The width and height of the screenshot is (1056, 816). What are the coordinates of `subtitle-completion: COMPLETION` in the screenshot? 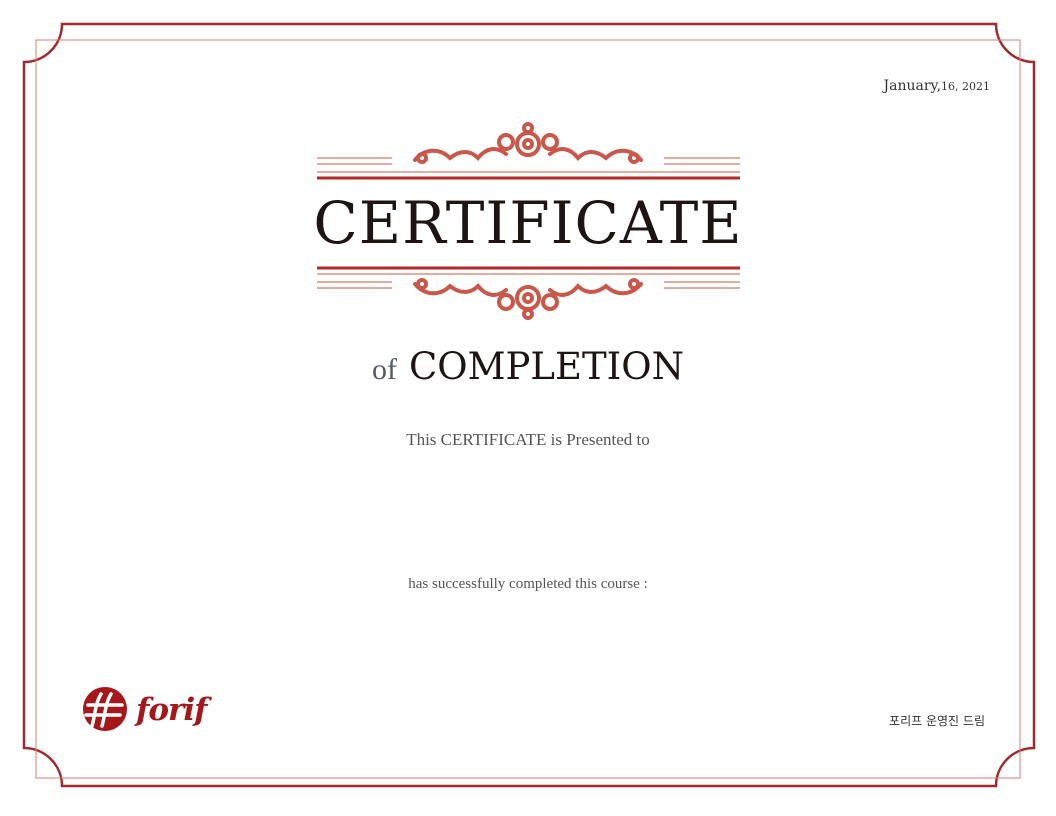 It's located at (546, 366).